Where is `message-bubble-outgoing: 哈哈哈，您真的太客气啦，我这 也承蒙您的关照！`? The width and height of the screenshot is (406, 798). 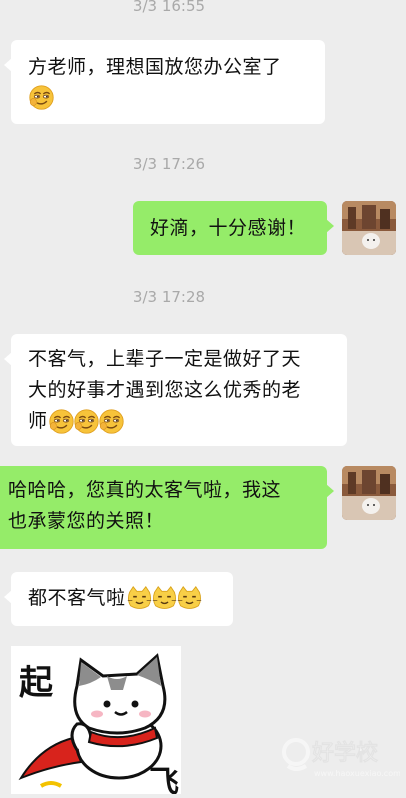
message-bubble-outgoing: 哈哈哈，您真的太客气啦，我这 也承蒙您的关照！ is located at coordinates (167, 507).